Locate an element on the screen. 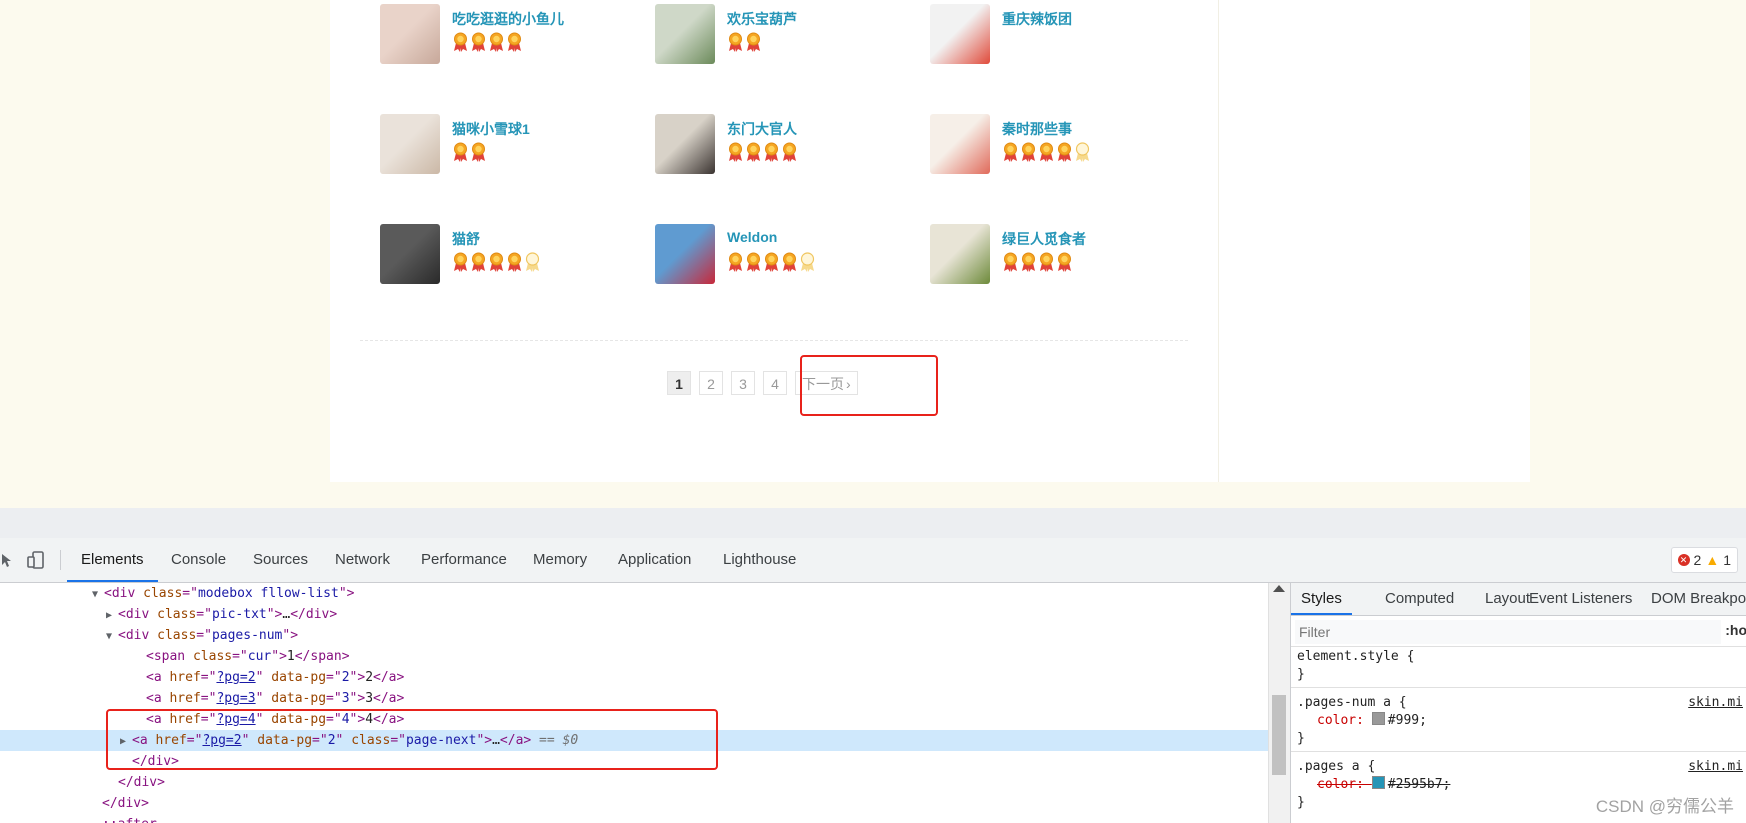  dom-node: <span class="cur">1</span> is located at coordinates (634, 656).